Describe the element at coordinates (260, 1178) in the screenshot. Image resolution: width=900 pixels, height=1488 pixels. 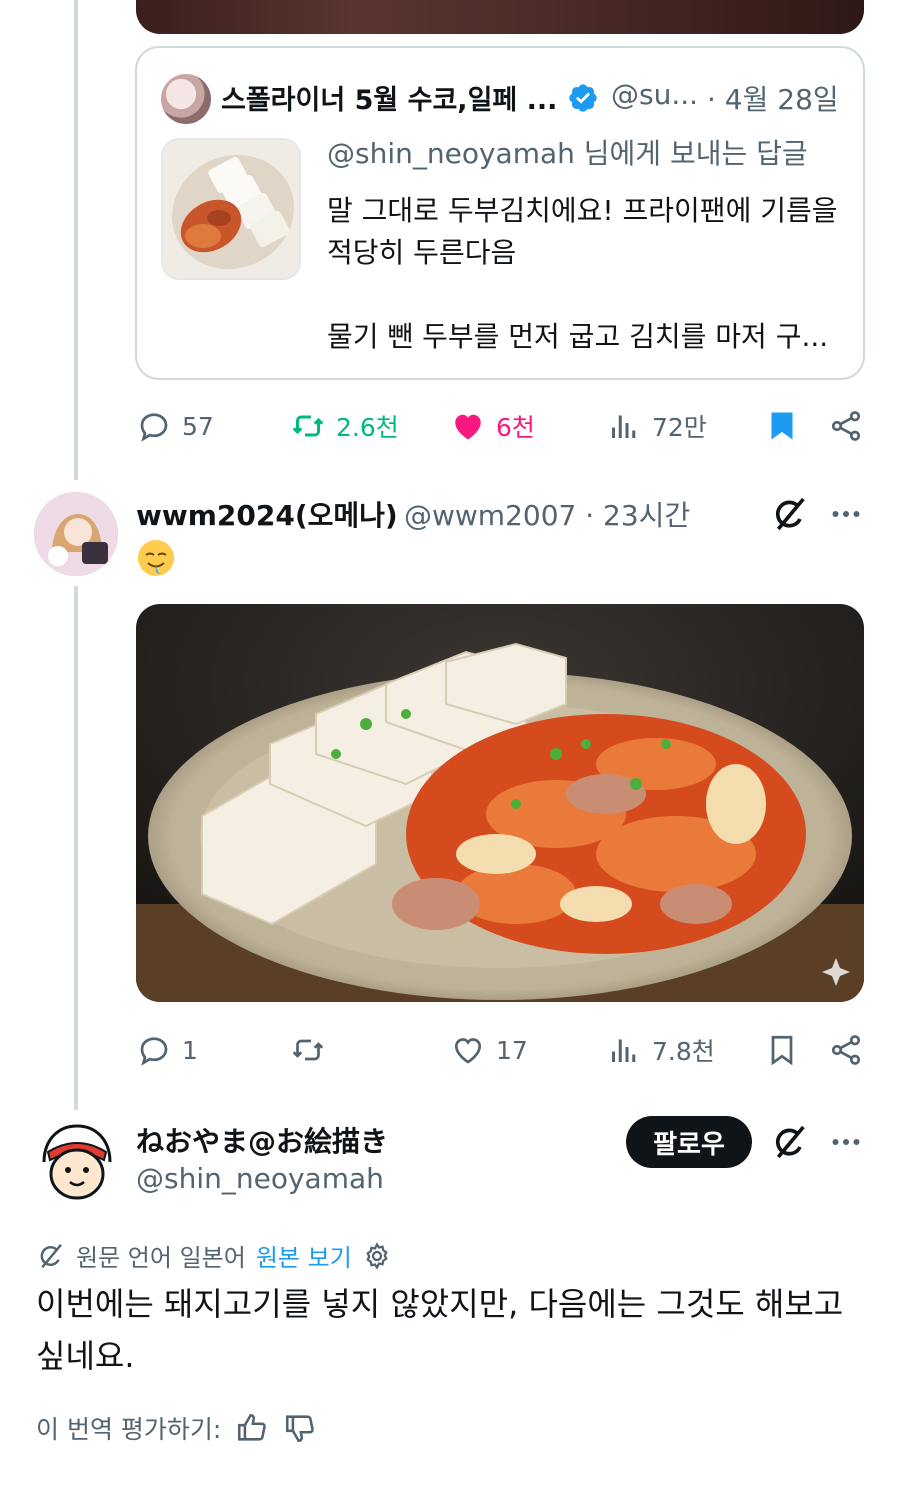
I see `author-handle: @shin_neoyamah` at that location.